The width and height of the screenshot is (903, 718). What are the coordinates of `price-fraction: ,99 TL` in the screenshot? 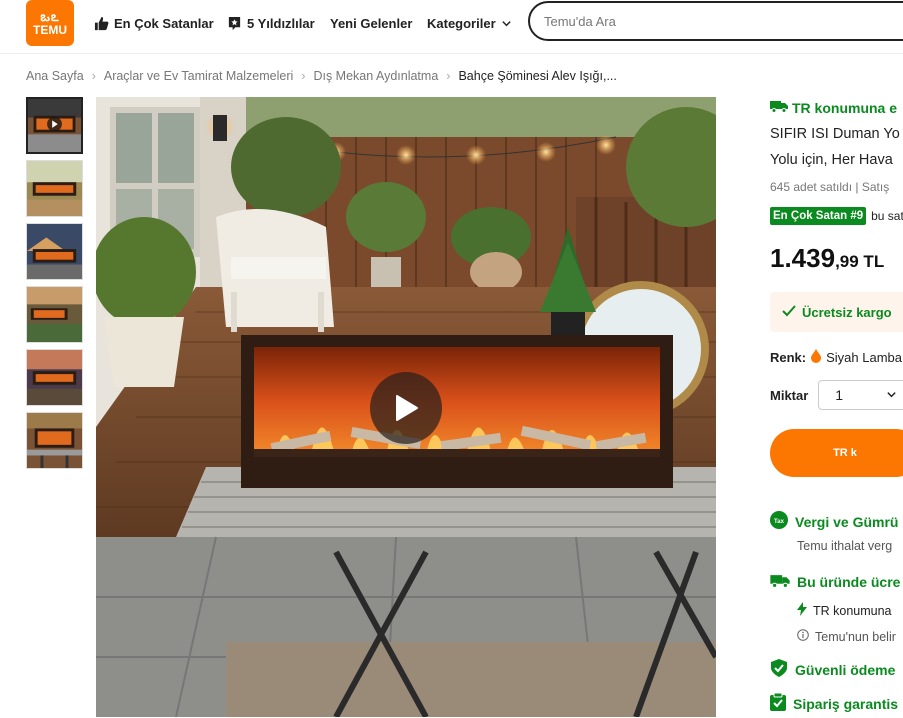 It's located at (860, 261).